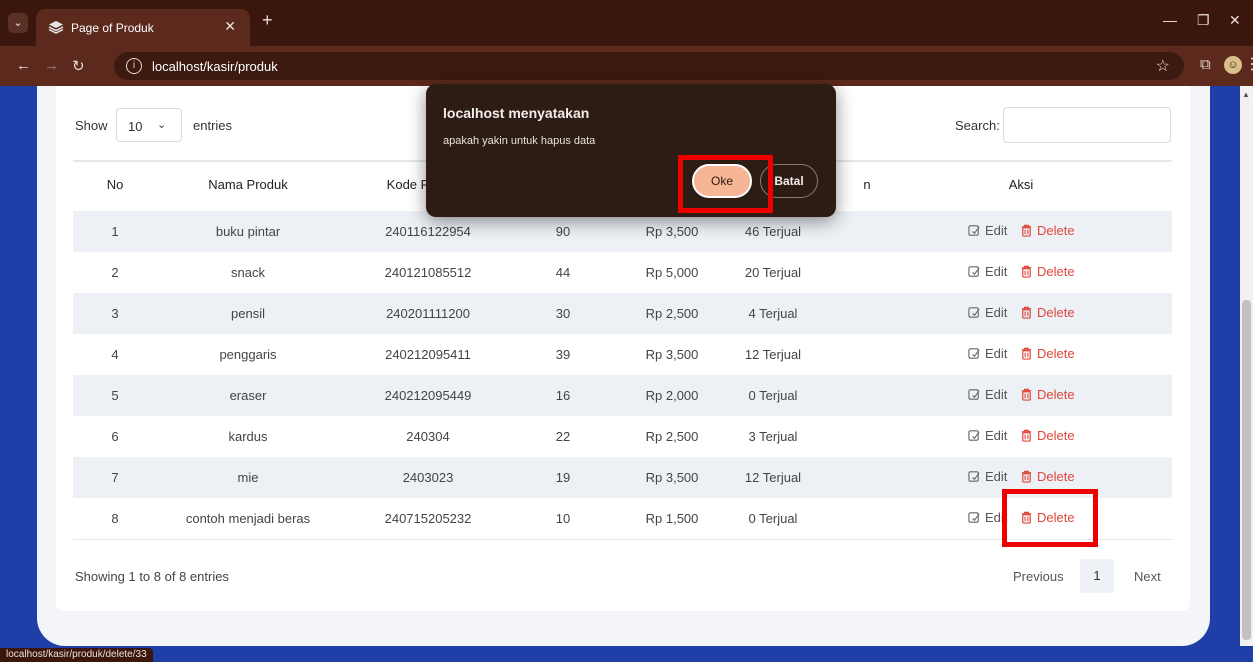 The image size is (1253, 662). I want to click on table-info: Showing 1 to 8 of 8 entries, so click(152, 576).